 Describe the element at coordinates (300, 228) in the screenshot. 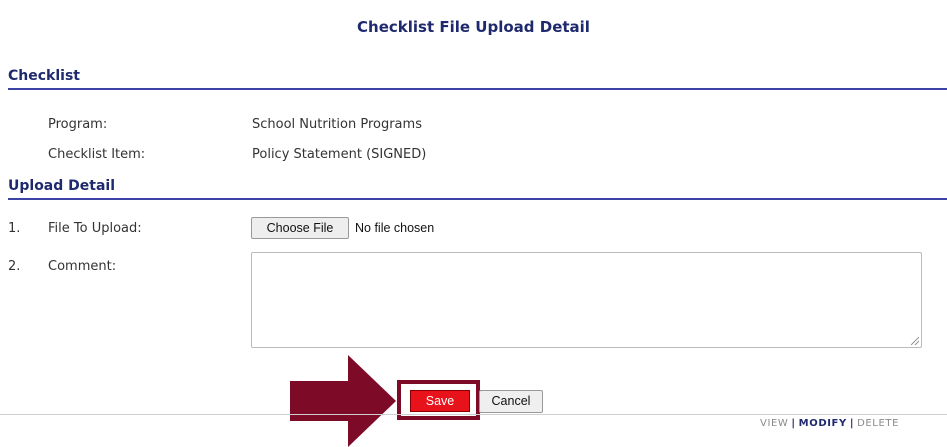

I see `choose-file-button: Choose File` at that location.